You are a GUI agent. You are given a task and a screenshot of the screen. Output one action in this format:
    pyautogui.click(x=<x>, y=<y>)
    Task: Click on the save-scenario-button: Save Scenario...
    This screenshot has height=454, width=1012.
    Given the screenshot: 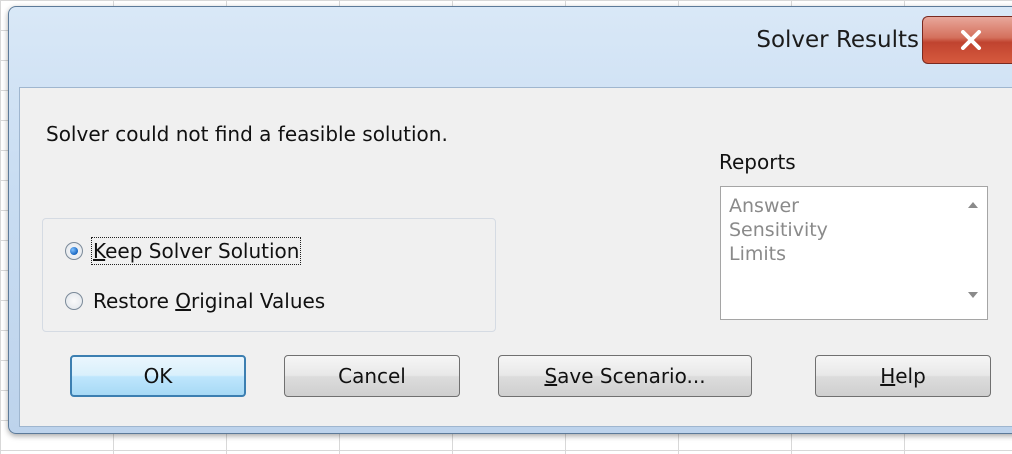 What is the action you would take?
    pyautogui.click(x=625, y=376)
    